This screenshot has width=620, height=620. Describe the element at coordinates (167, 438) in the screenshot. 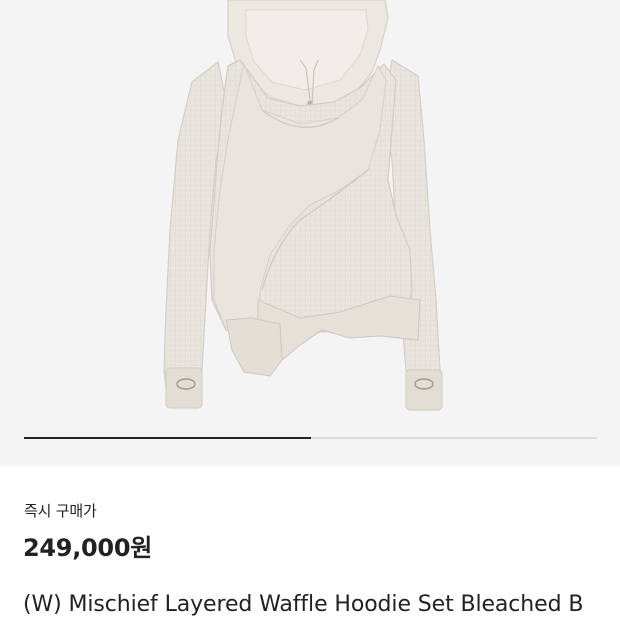

I see `carousel-progress-indicator` at that location.